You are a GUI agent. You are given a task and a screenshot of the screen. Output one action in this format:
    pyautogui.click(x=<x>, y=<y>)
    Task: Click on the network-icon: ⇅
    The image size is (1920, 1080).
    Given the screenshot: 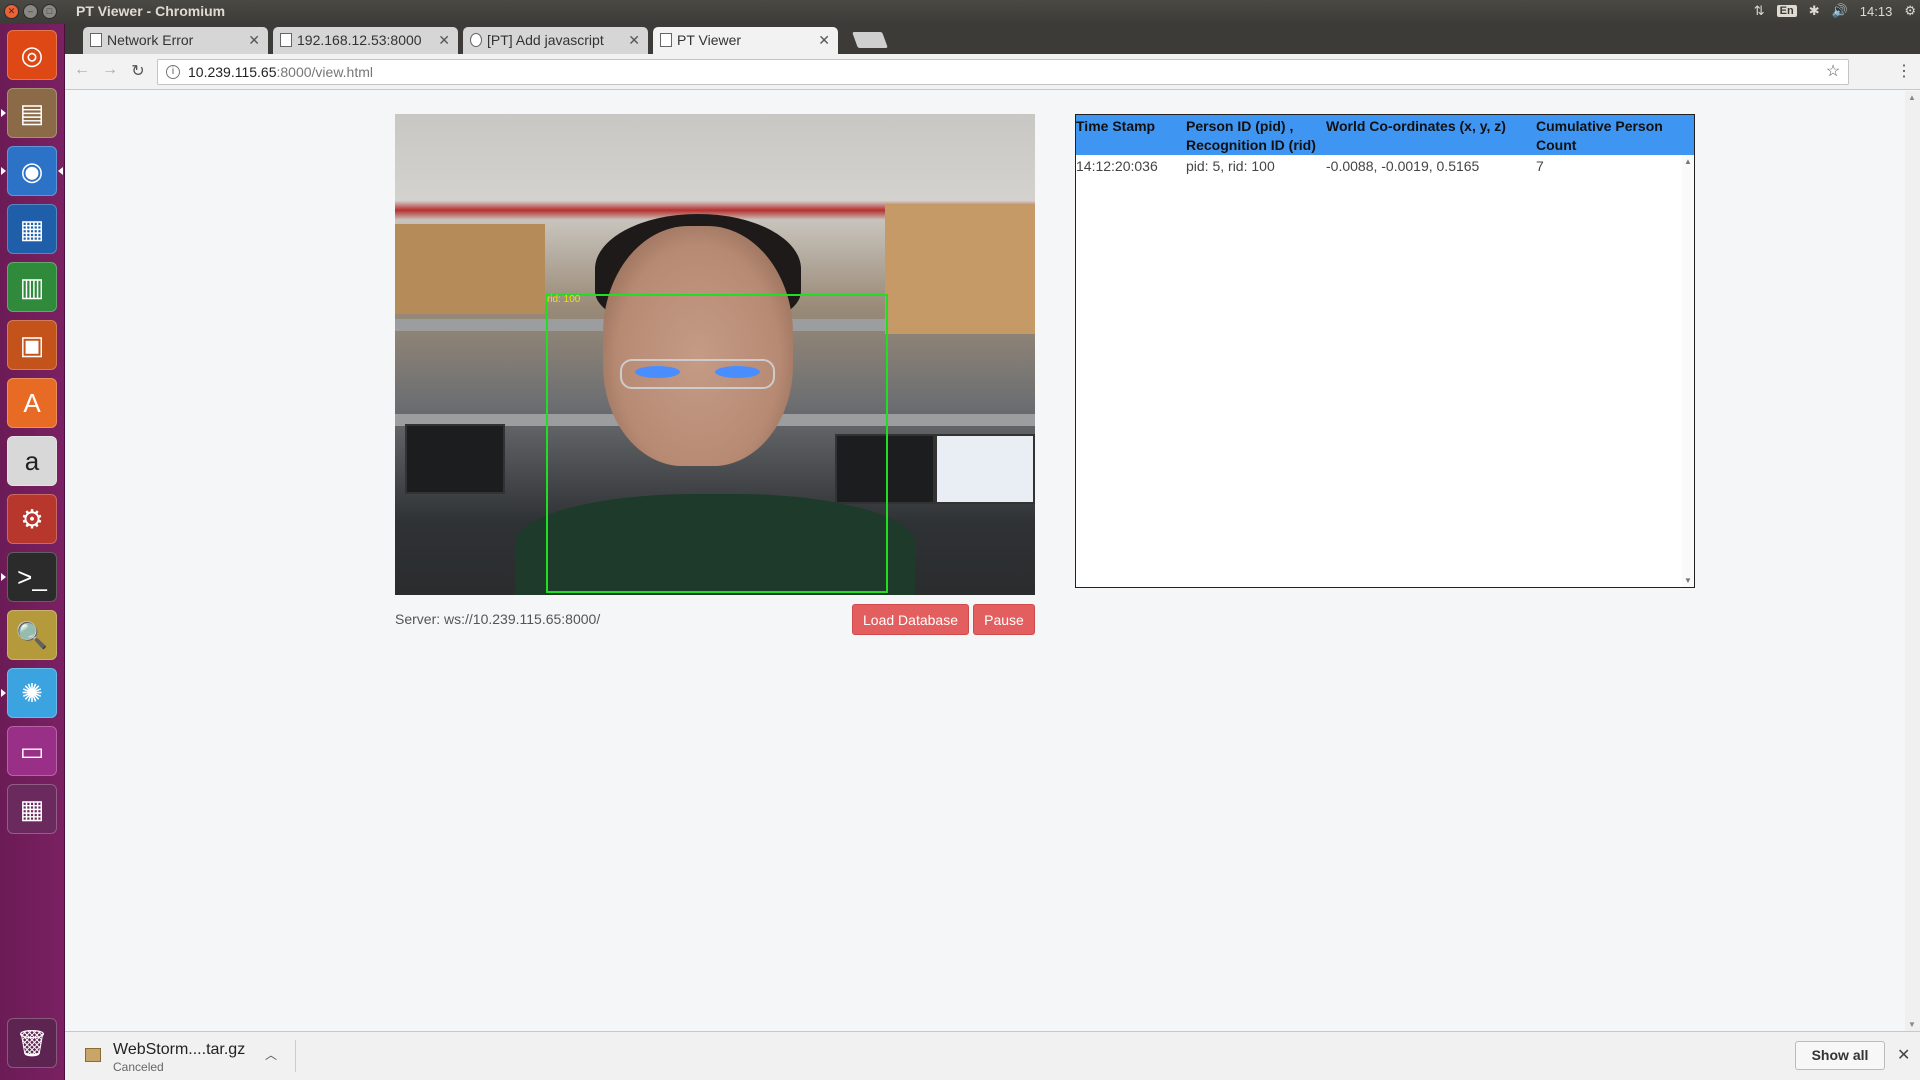 What is the action you would take?
    pyautogui.click(x=1759, y=11)
    